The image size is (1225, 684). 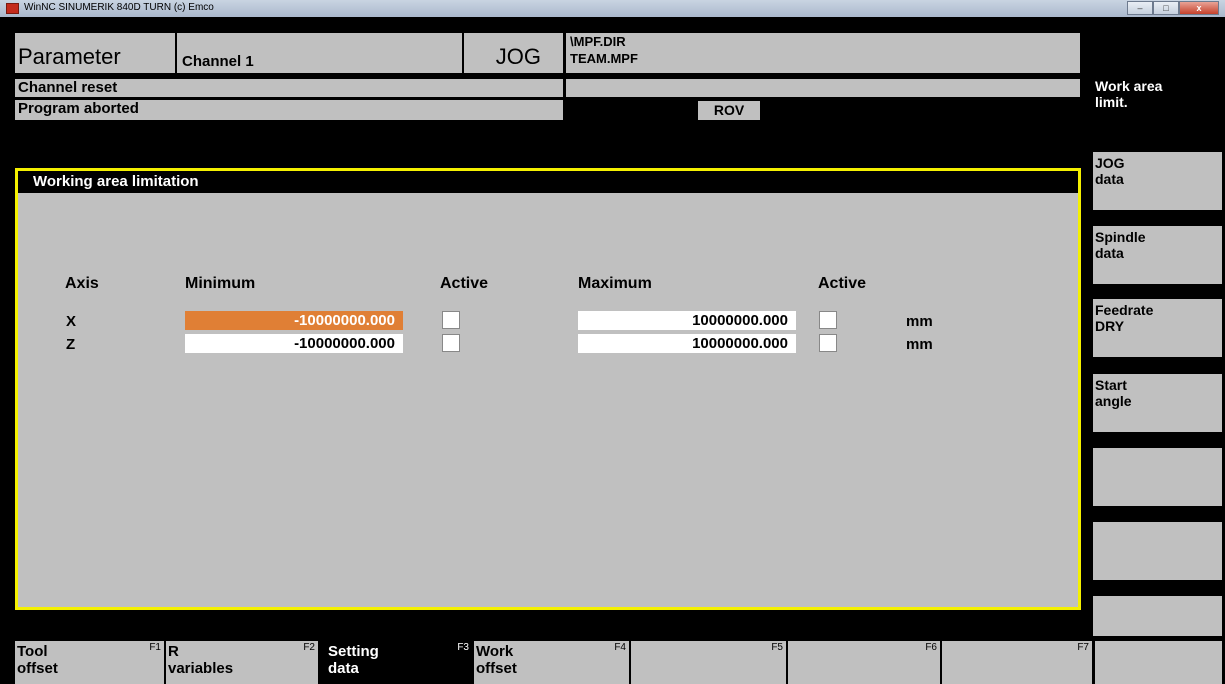 I want to click on col-header-maximum: Maximum, so click(x=615, y=283).